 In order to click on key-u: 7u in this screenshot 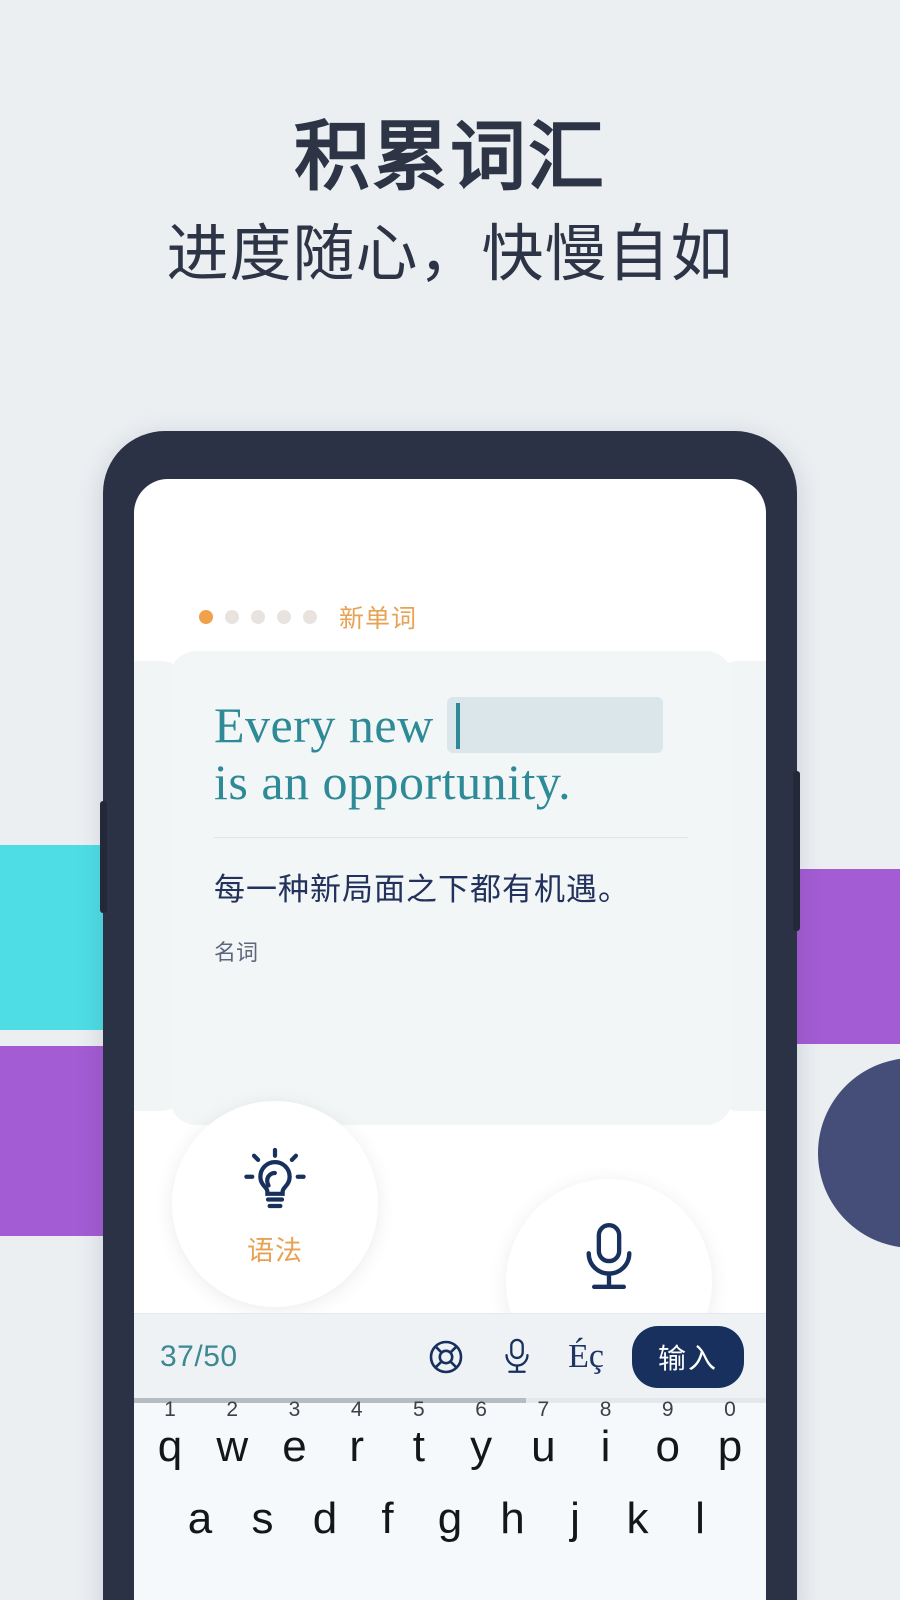, I will do `click(543, 1434)`.